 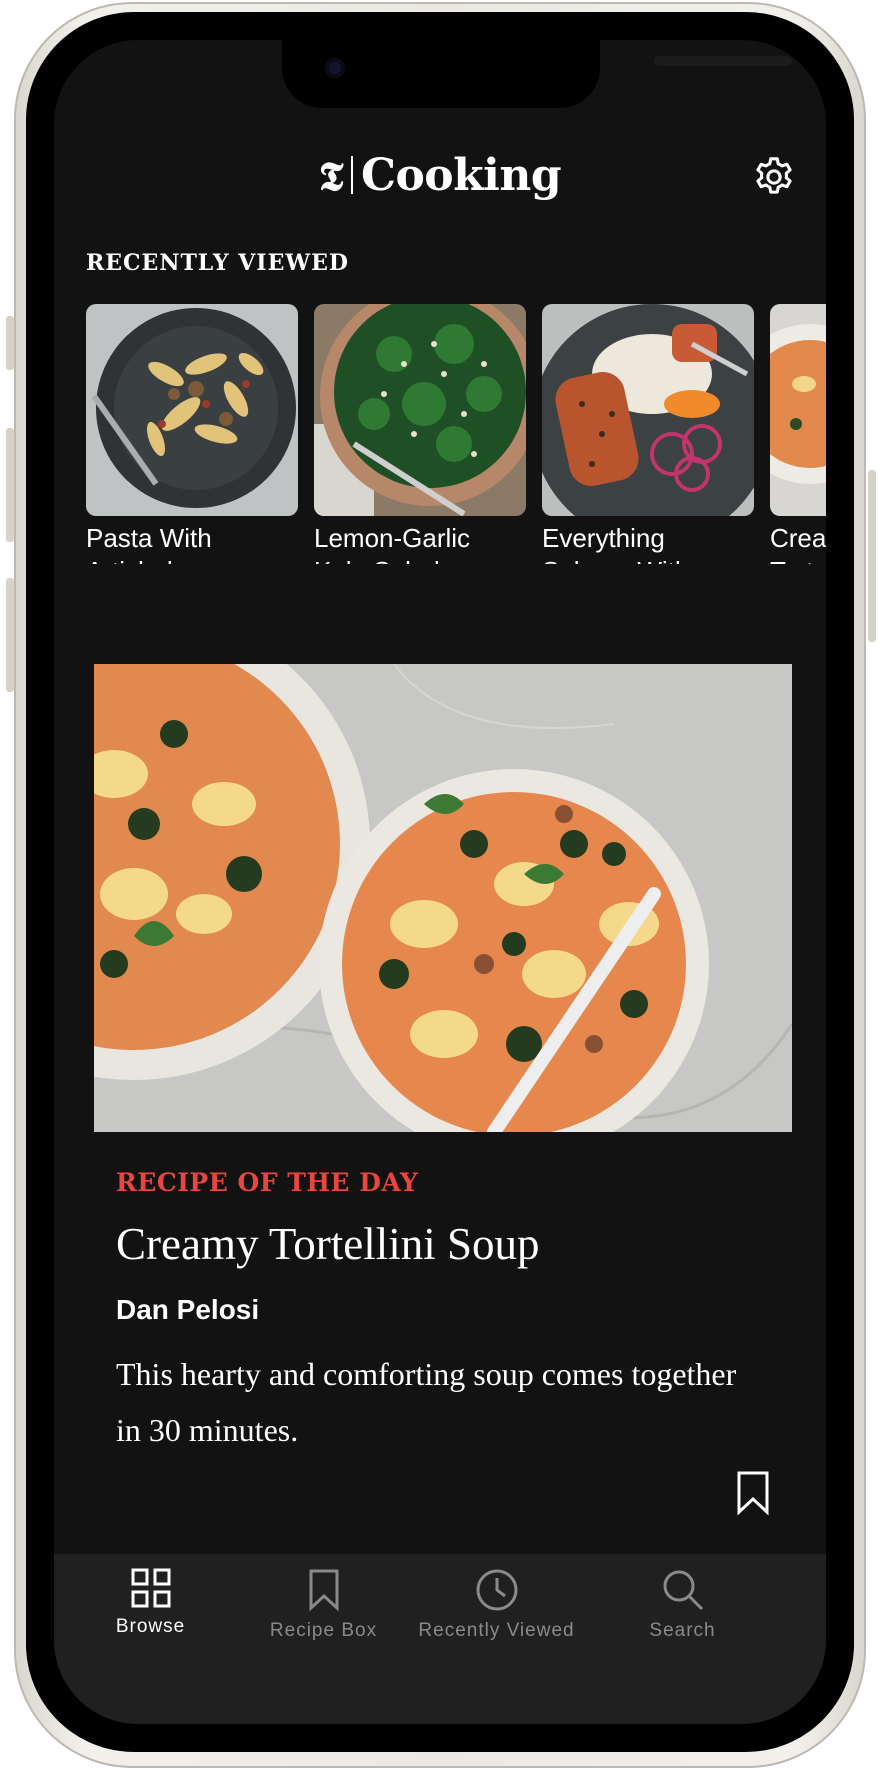 I want to click on power-button, so click(x=872, y=556).